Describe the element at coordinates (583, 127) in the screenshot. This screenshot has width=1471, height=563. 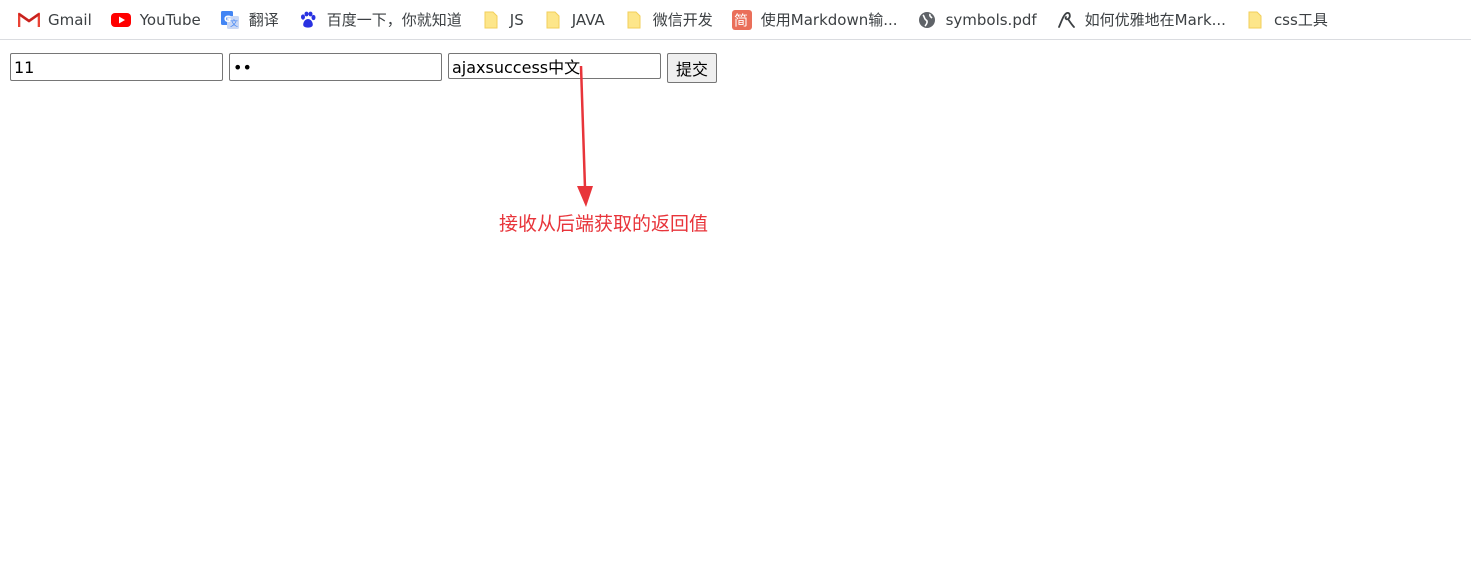
I see `annotation-arrow-shaft` at that location.